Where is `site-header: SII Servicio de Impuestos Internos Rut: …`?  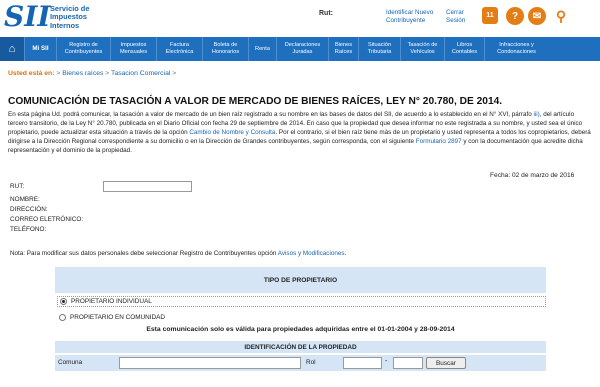 site-header: SII Servicio de Impuestos Internos Rut: … is located at coordinates (300, 18).